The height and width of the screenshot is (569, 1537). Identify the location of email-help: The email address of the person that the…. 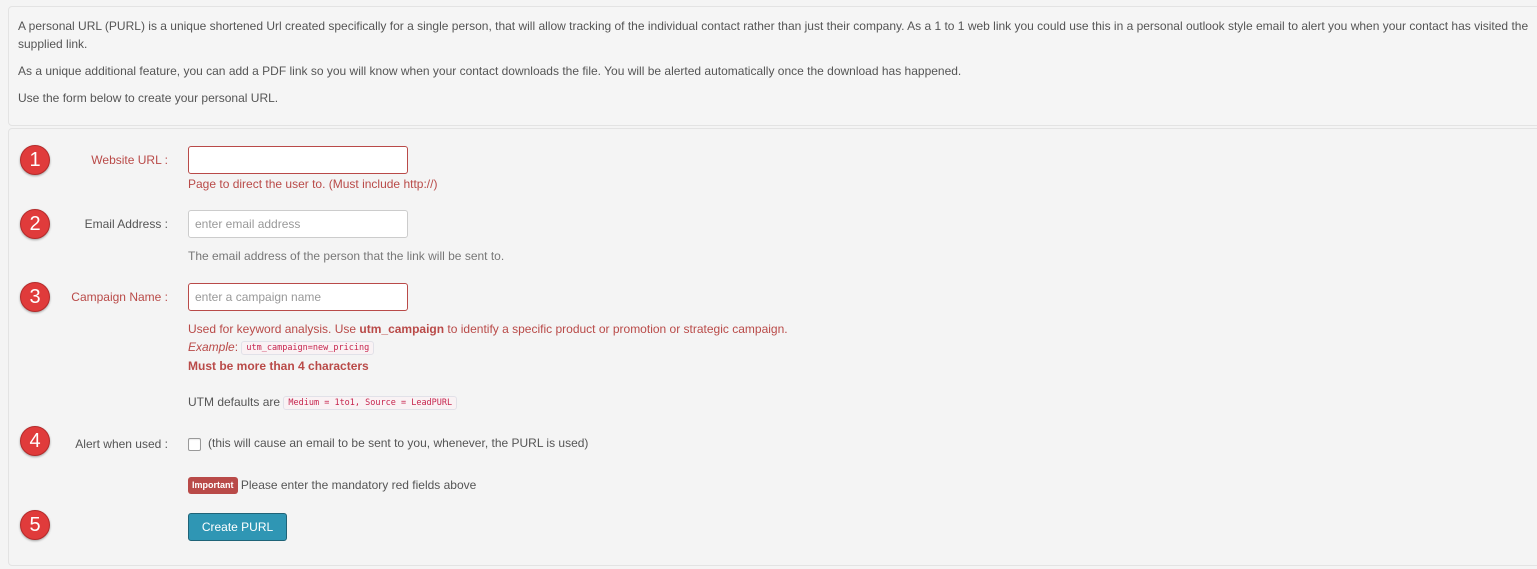
(346, 256).